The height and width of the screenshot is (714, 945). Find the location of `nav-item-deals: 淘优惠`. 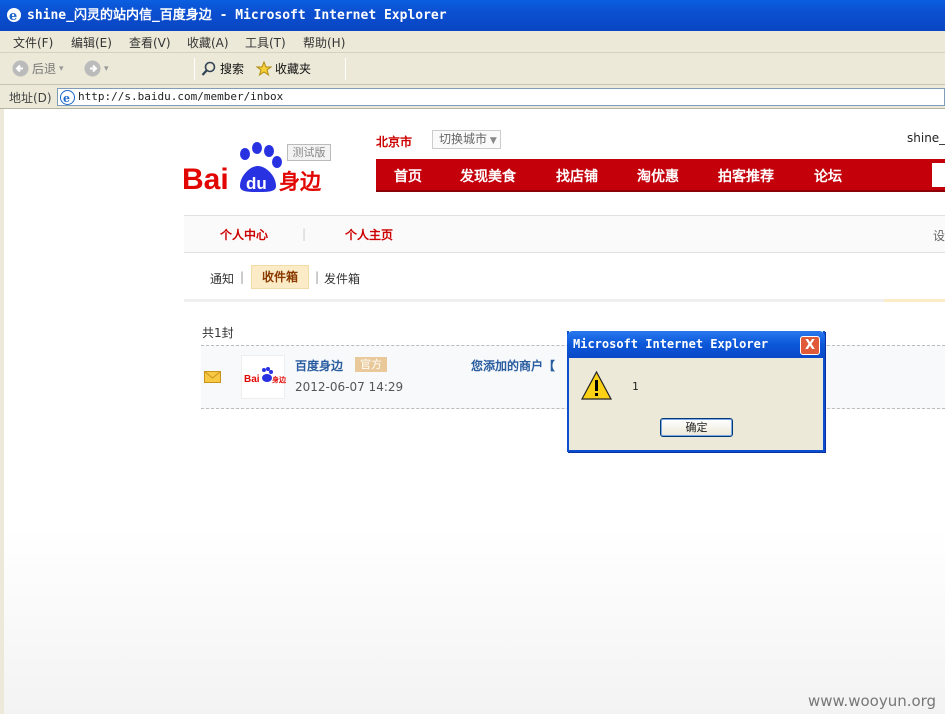

nav-item-deals: 淘优惠 is located at coordinates (658, 176).